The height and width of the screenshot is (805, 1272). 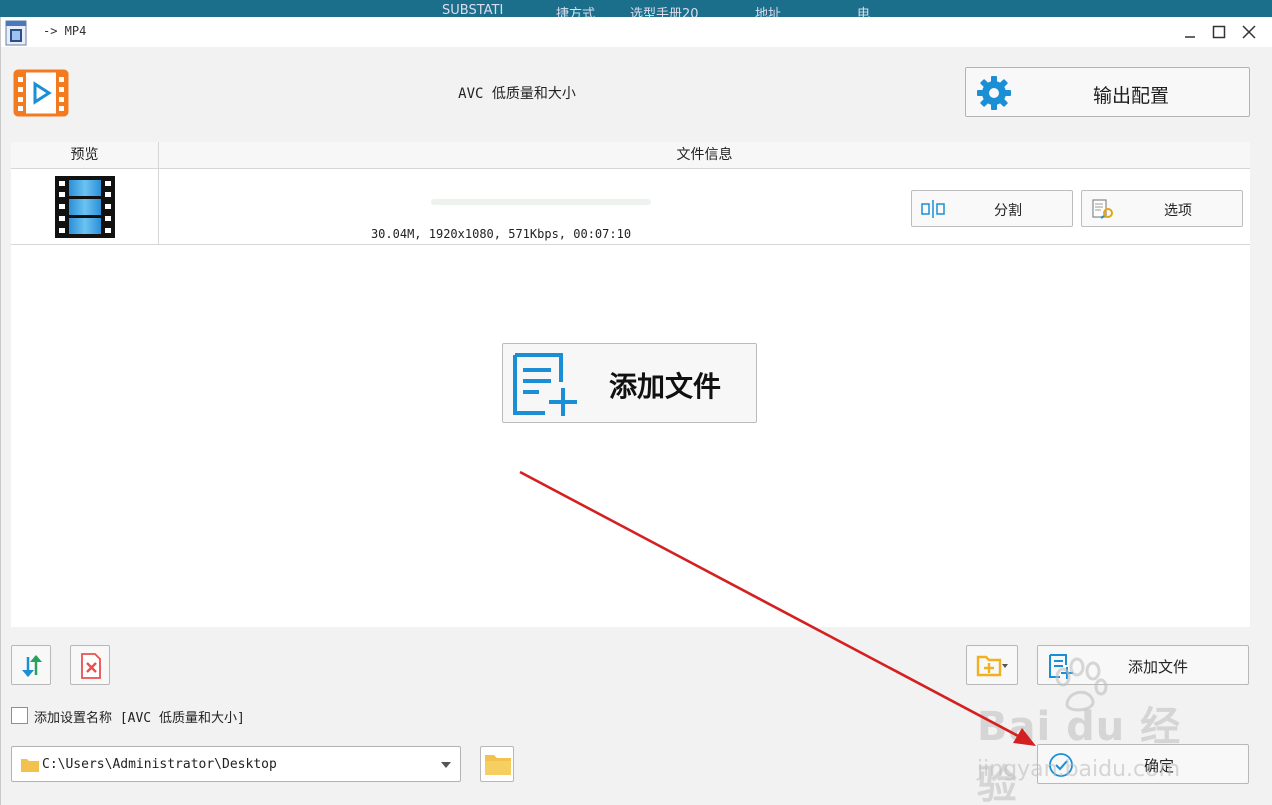 I want to click on background-item: 选型手册20, so click(x=664, y=12).